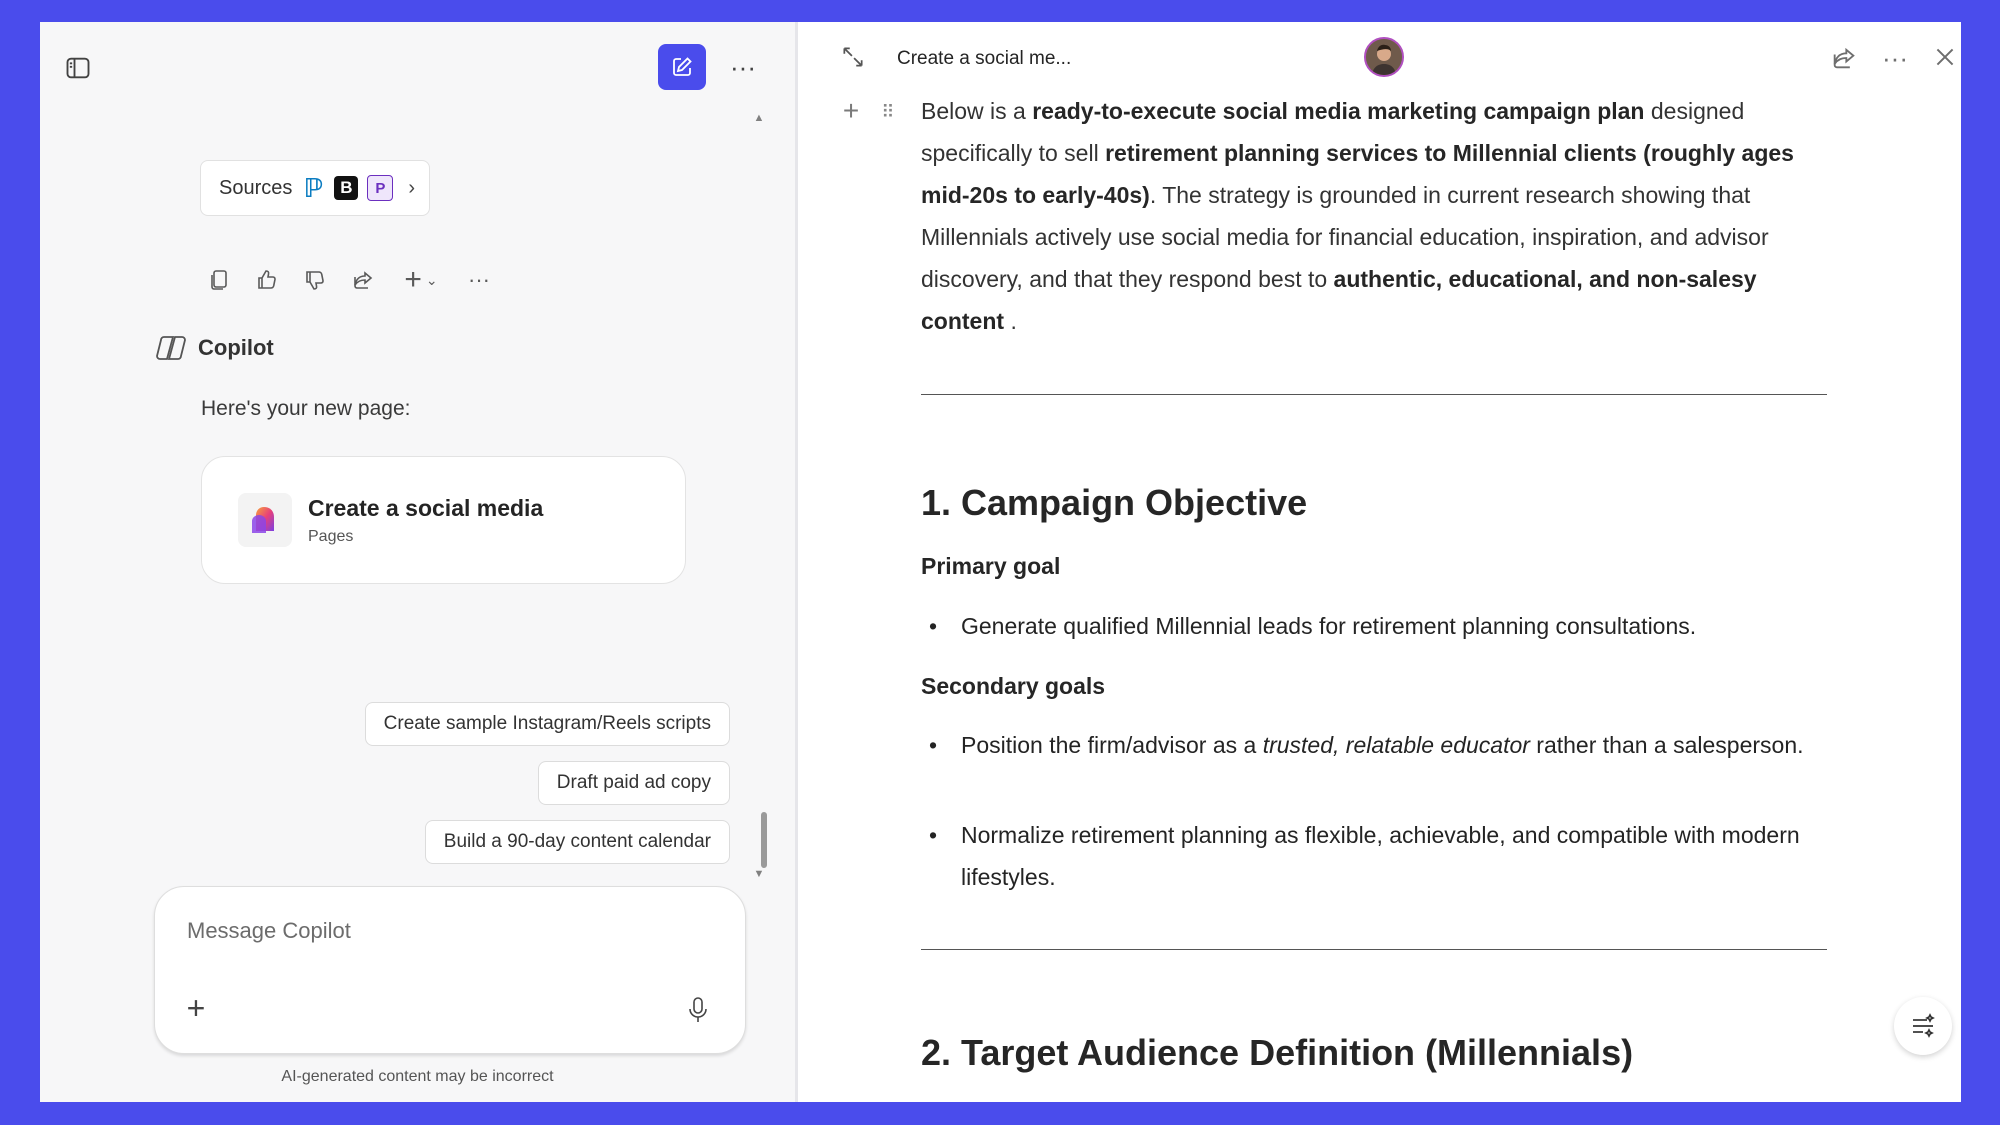  What do you see at coordinates (346, 188) in the screenshot?
I see `b-logo-icon: B` at bounding box center [346, 188].